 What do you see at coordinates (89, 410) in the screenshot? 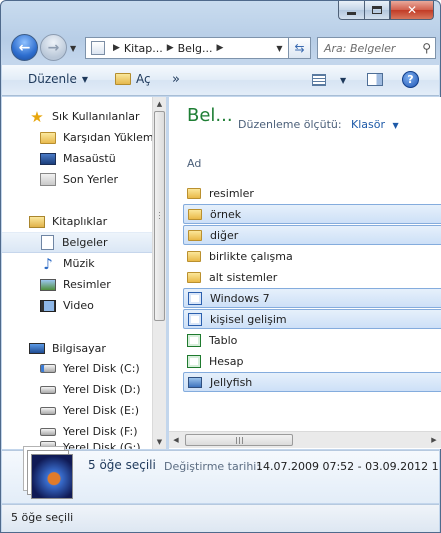
I see `nav-item-drive-e: Yerel Disk (E:)` at bounding box center [89, 410].